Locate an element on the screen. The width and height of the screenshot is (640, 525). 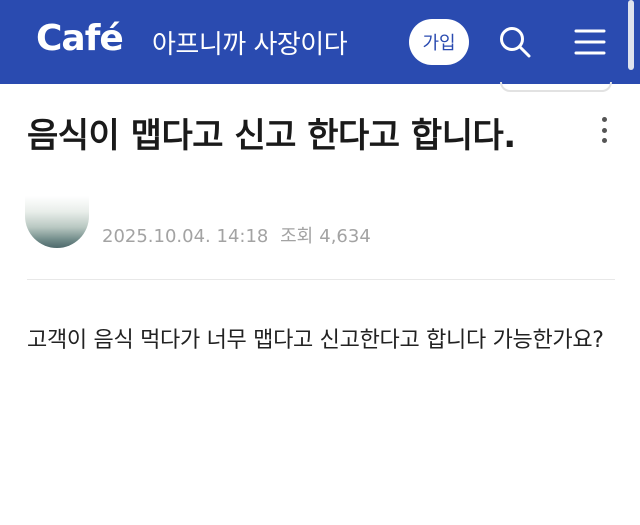
more-vertical-icon is located at coordinates (604, 119).